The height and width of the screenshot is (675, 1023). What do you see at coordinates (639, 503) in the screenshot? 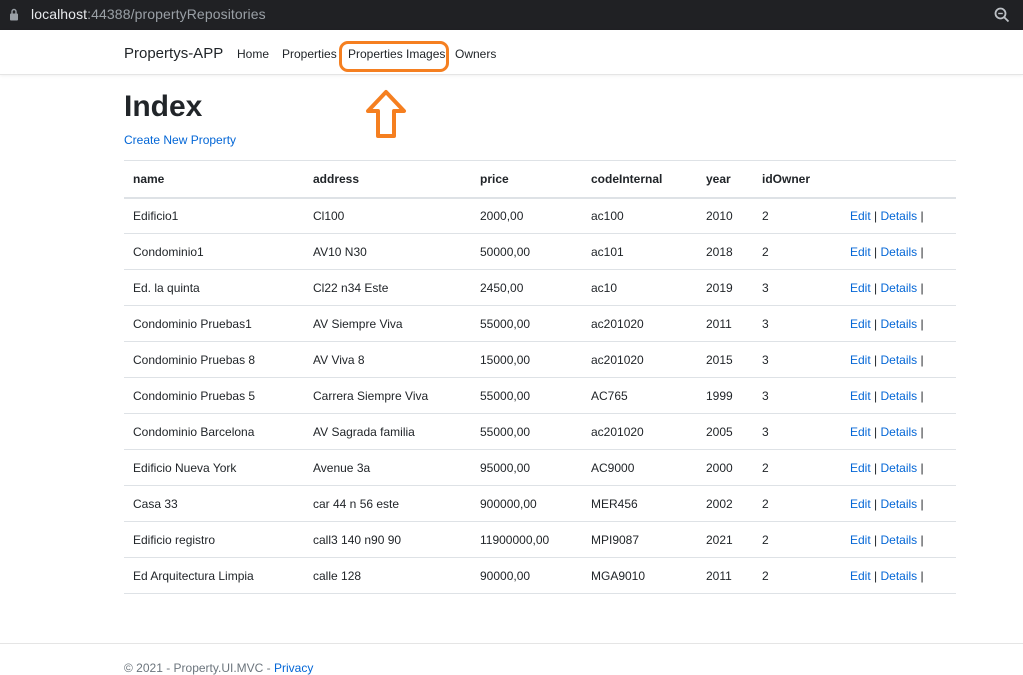
I see `table-cell-codeinternal: MER456` at bounding box center [639, 503].